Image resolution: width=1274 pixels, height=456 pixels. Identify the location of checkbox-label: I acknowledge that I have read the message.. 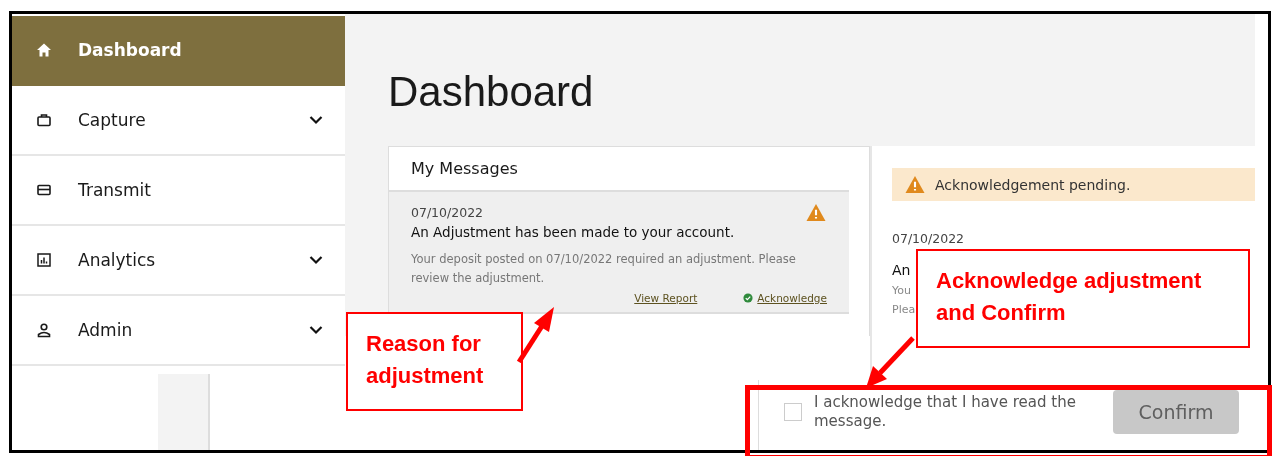
(945, 412).